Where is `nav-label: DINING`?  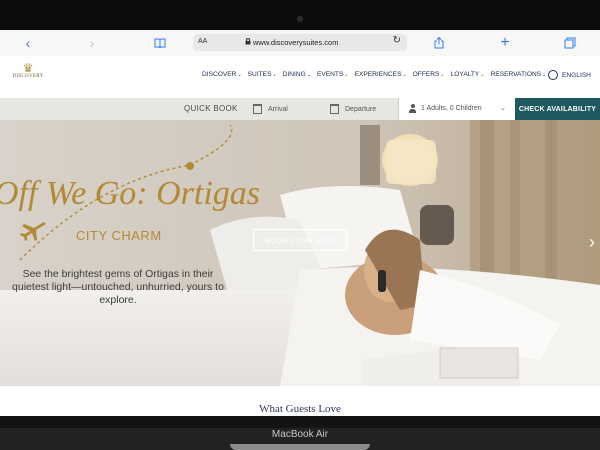
nav-label: DINING is located at coordinates (294, 74).